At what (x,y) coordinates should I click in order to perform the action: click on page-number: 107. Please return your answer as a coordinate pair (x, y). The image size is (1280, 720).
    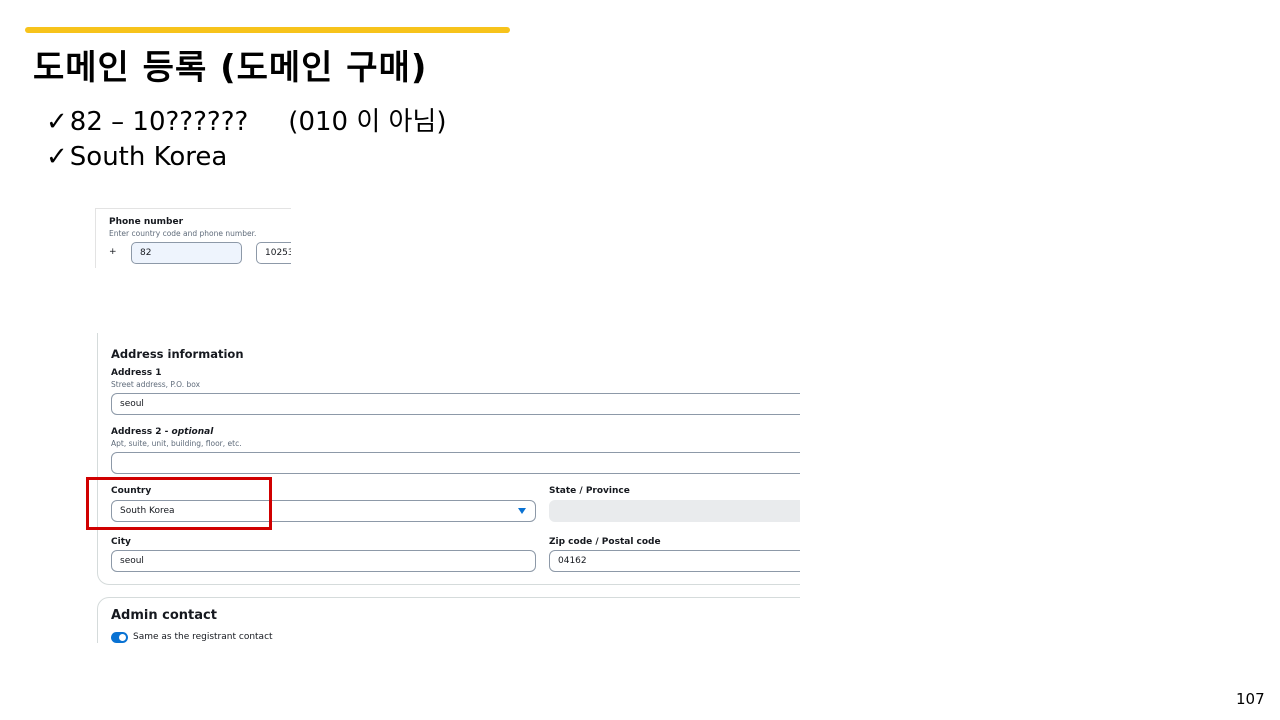
    Looking at the image, I should click on (1250, 699).